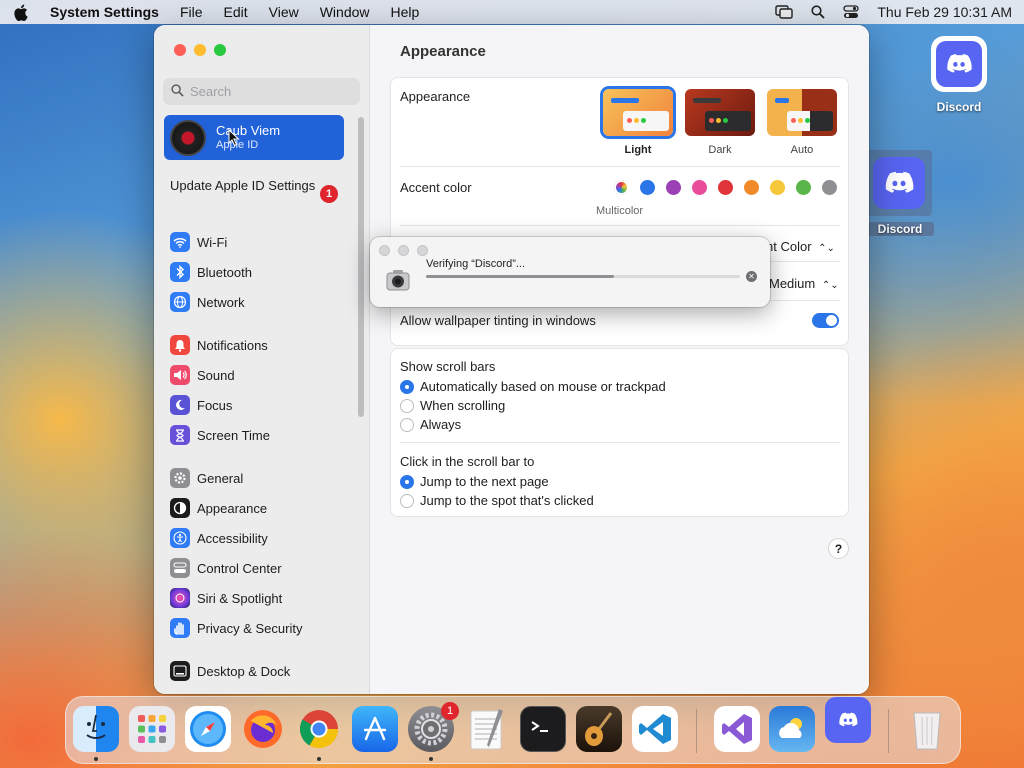 The image size is (1024, 768). Describe the element at coordinates (236, 568) in the screenshot. I see `sidebar-item-control-center: Control Center` at that location.